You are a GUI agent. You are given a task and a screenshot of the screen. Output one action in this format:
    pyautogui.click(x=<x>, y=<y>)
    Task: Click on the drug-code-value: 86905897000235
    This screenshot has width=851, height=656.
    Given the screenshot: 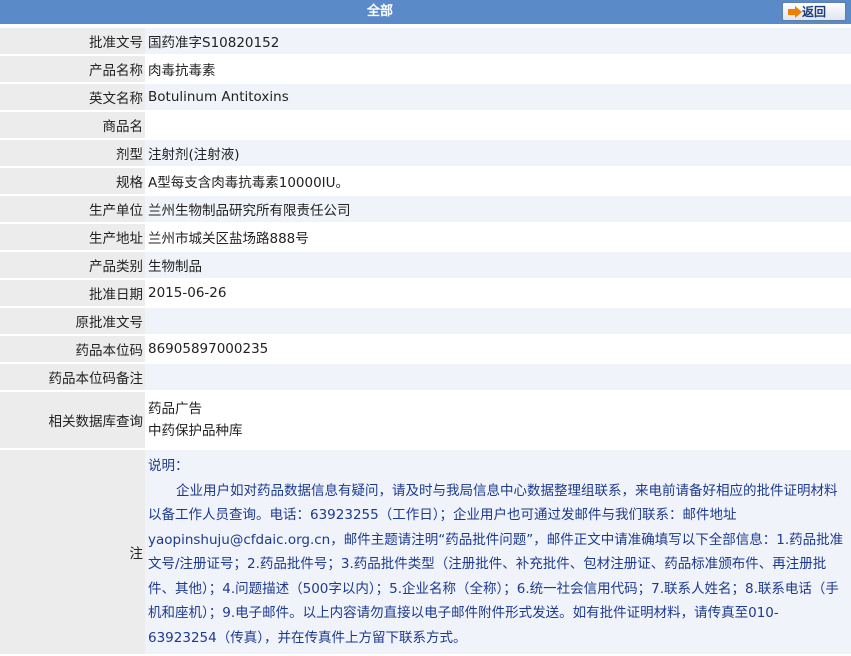 What is the action you would take?
    pyautogui.click(x=498, y=349)
    